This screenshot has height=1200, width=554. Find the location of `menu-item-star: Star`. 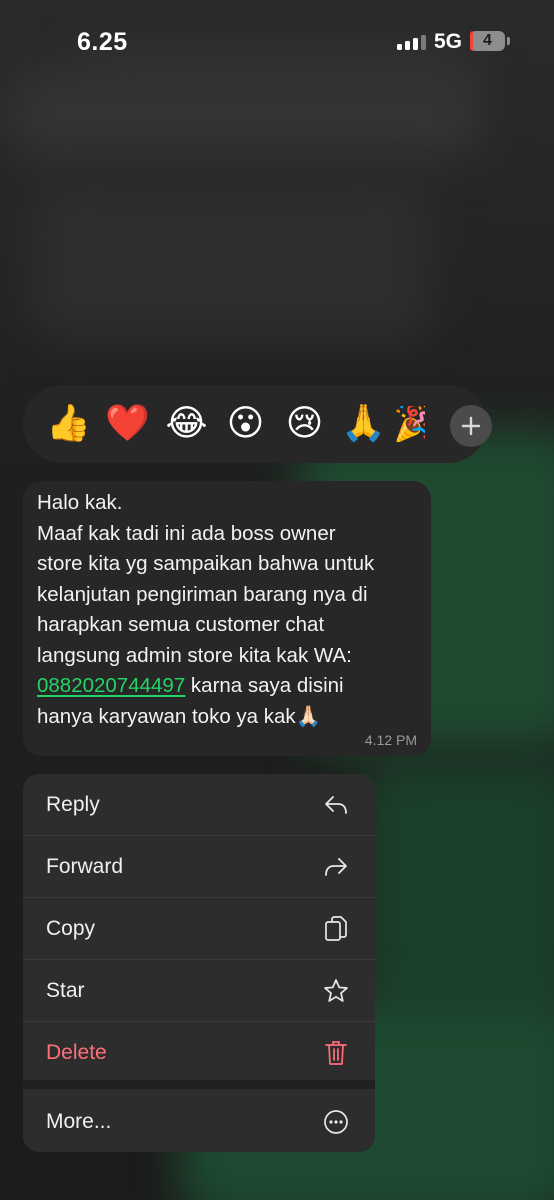

menu-item-star: Star is located at coordinates (199, 990).